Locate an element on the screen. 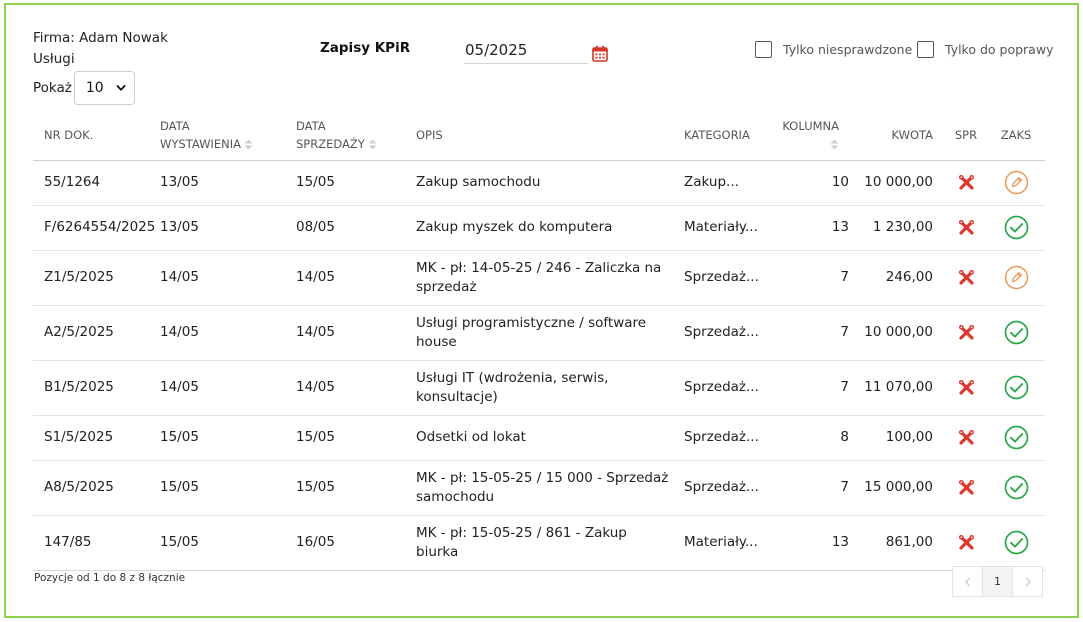 The image size is (1083, 622). col-header-column-label: KOLUMNA is located at coordinates (810, 125).